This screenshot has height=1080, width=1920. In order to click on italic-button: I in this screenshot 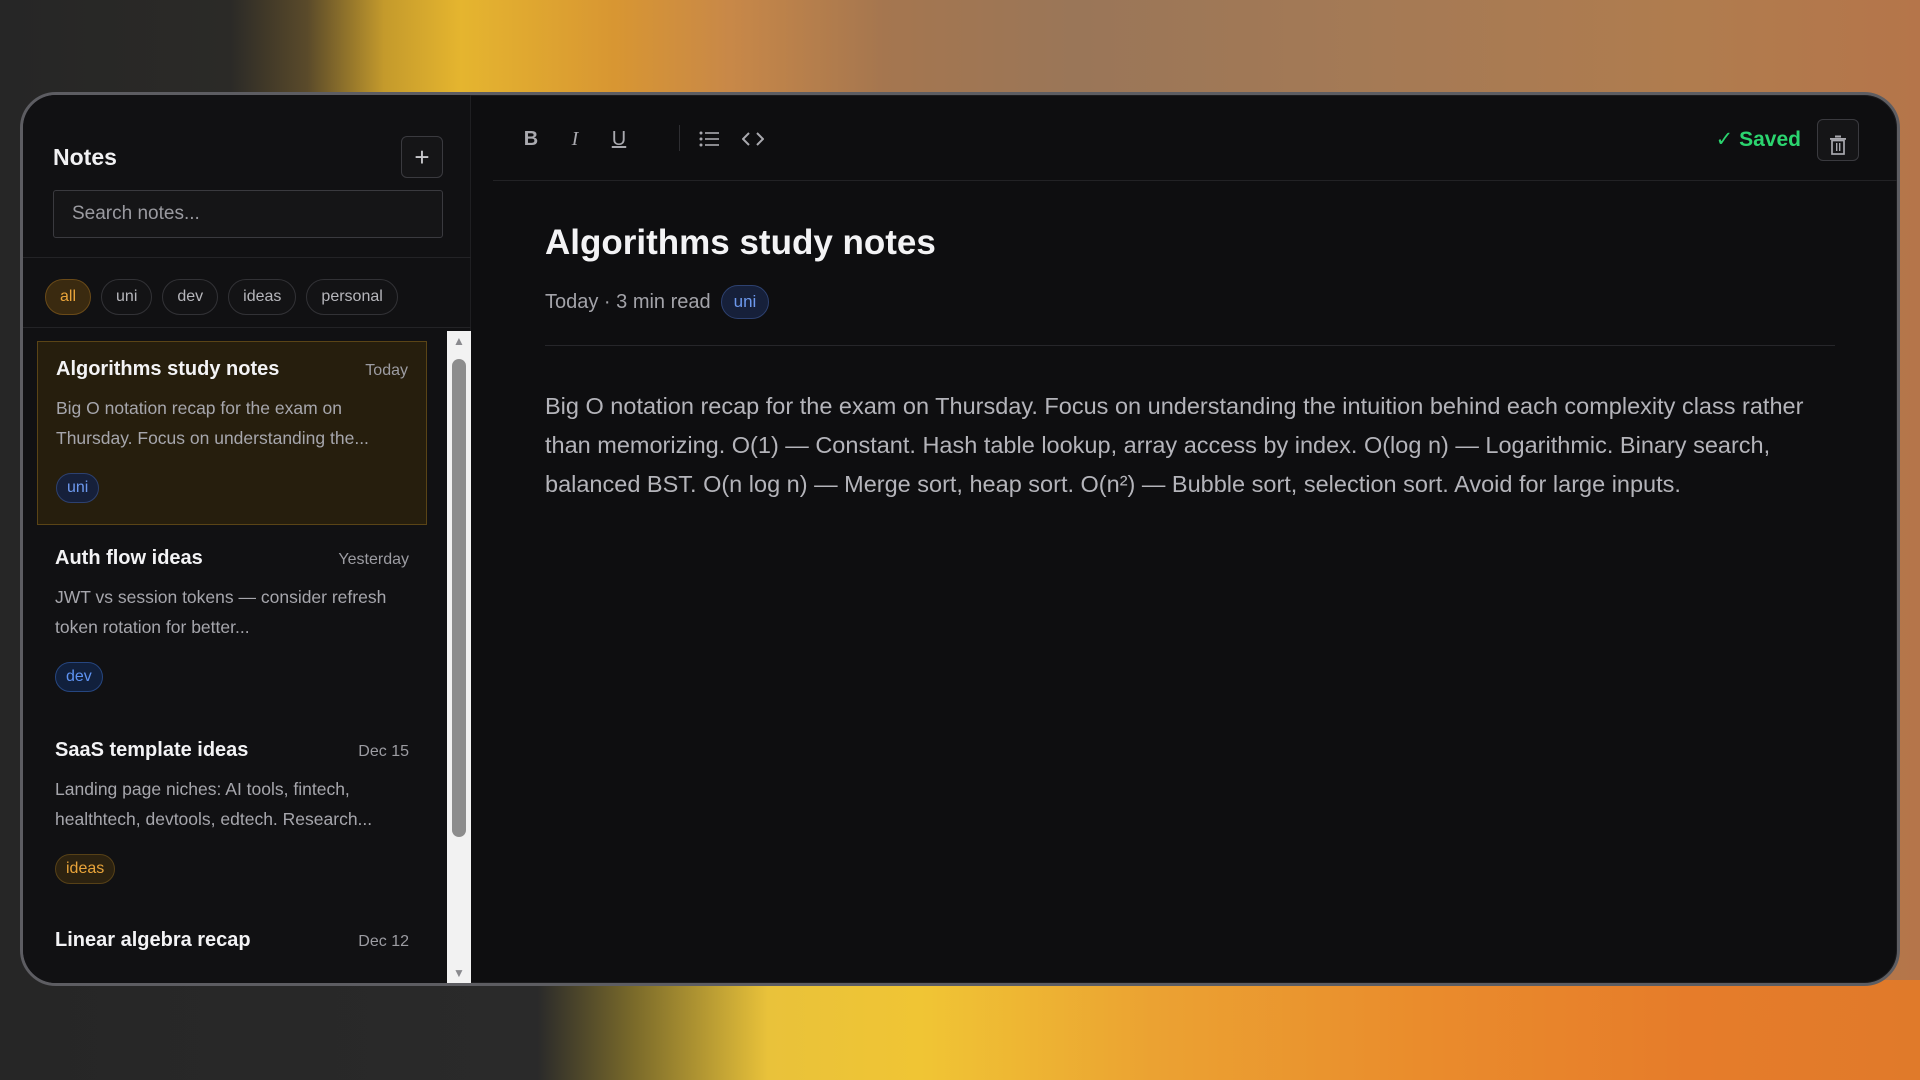, I will do `click(575, 139)`.